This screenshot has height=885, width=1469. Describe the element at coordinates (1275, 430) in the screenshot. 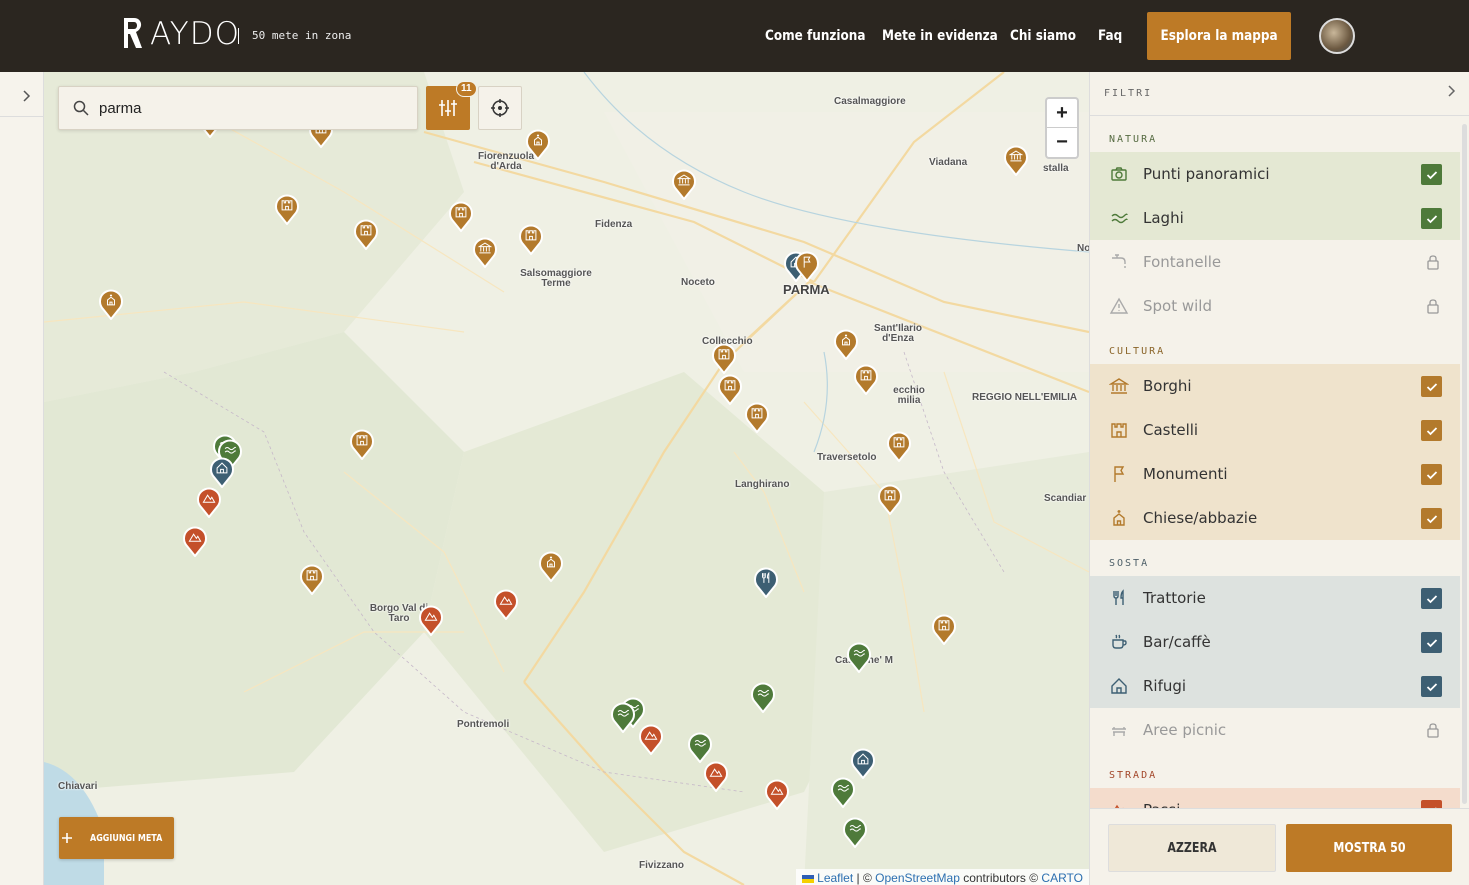

I see `filter-cultura-1: Castelli` at that location.